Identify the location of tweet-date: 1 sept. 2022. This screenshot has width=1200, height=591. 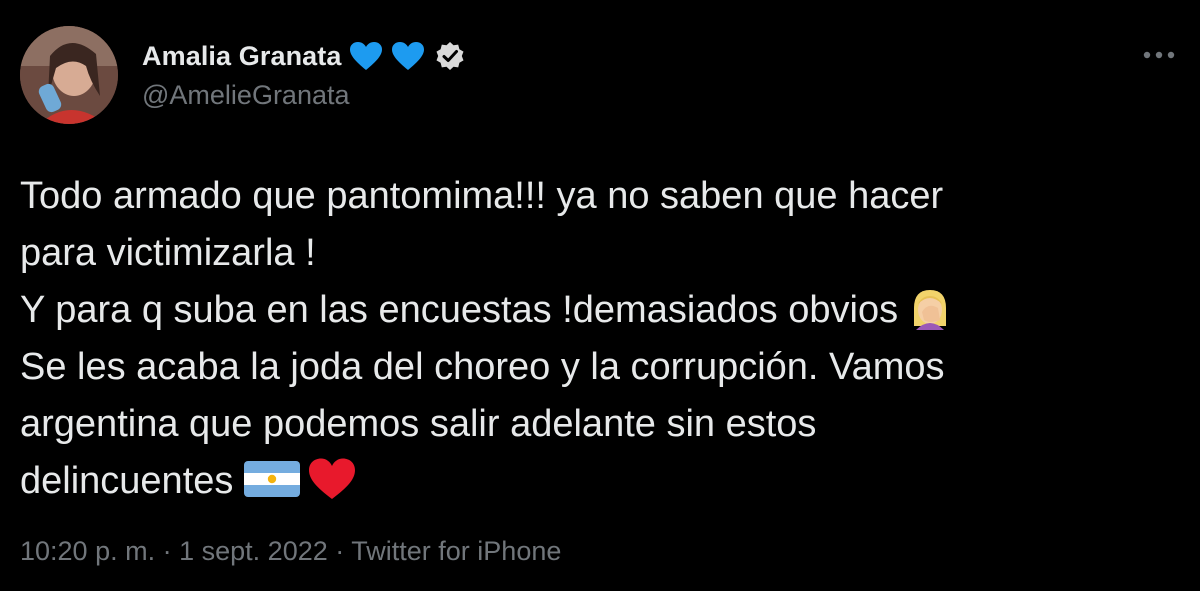
(253, 551).